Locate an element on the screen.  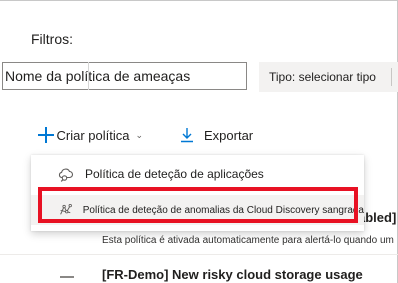
plus-icon is located at coordinates (46, 135).